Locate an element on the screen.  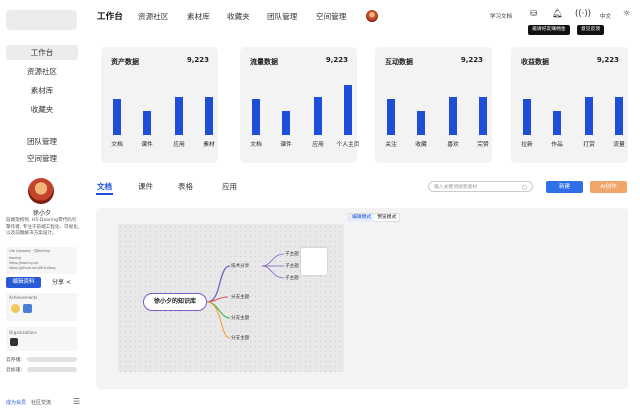
mindmap-branch-node: 技术分享 is located at coordinates (240, 266).